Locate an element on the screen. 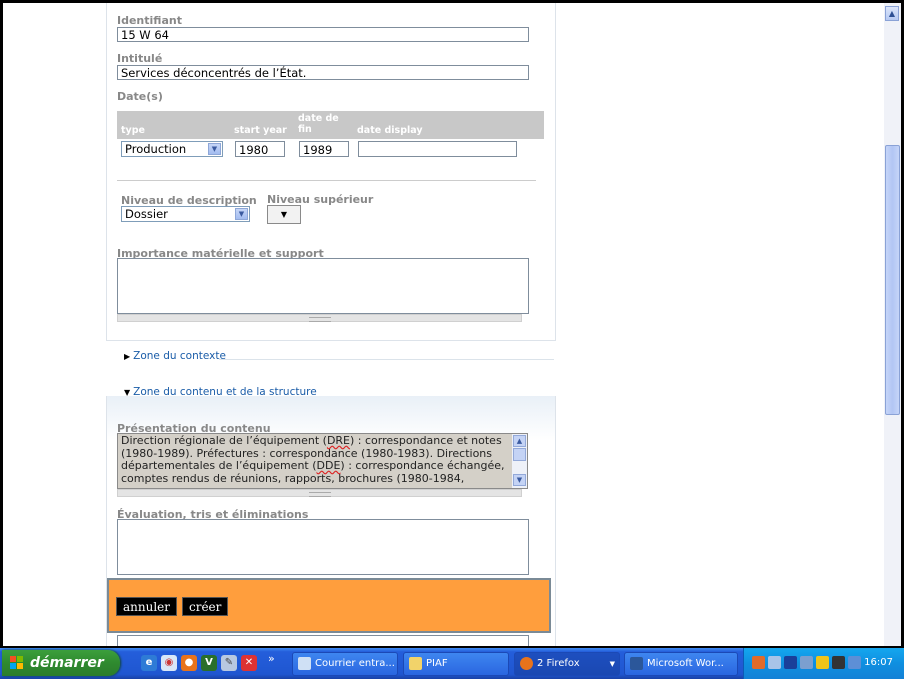 The height and width of the screenshot is (679, 904). importance-textarea is located at coordinates (323, 286).